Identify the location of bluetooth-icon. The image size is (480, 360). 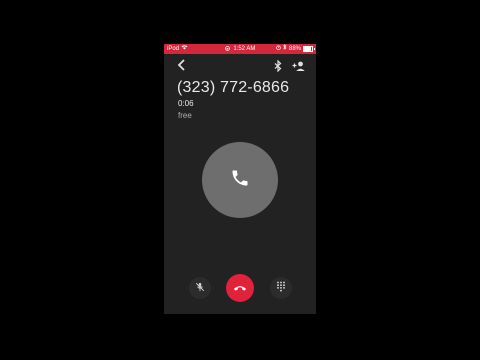
(278, 66).